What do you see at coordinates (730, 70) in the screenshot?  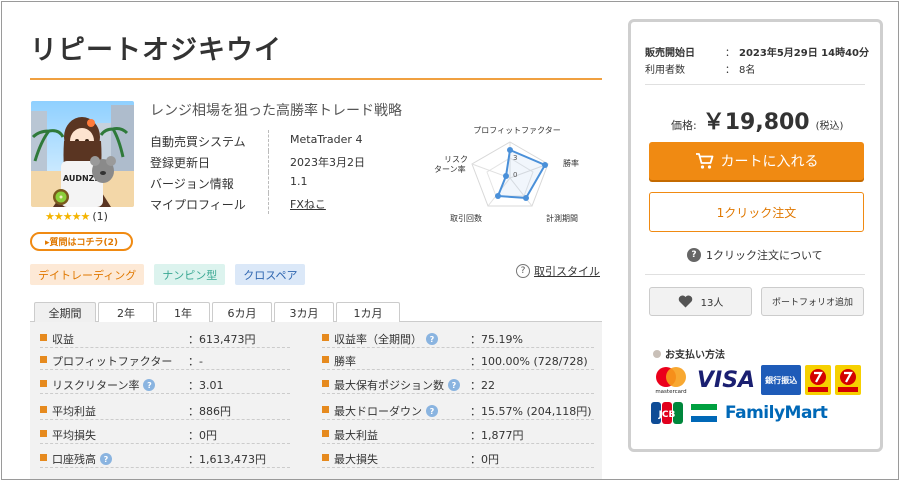 I see `users-colon: ：` at bounding box center [730, 70].